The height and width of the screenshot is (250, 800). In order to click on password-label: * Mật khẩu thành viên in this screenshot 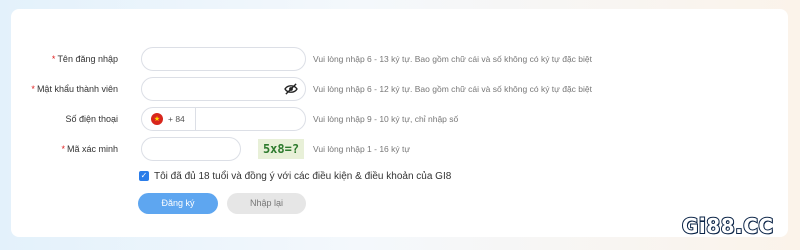, I will do `click(74, 89)`.